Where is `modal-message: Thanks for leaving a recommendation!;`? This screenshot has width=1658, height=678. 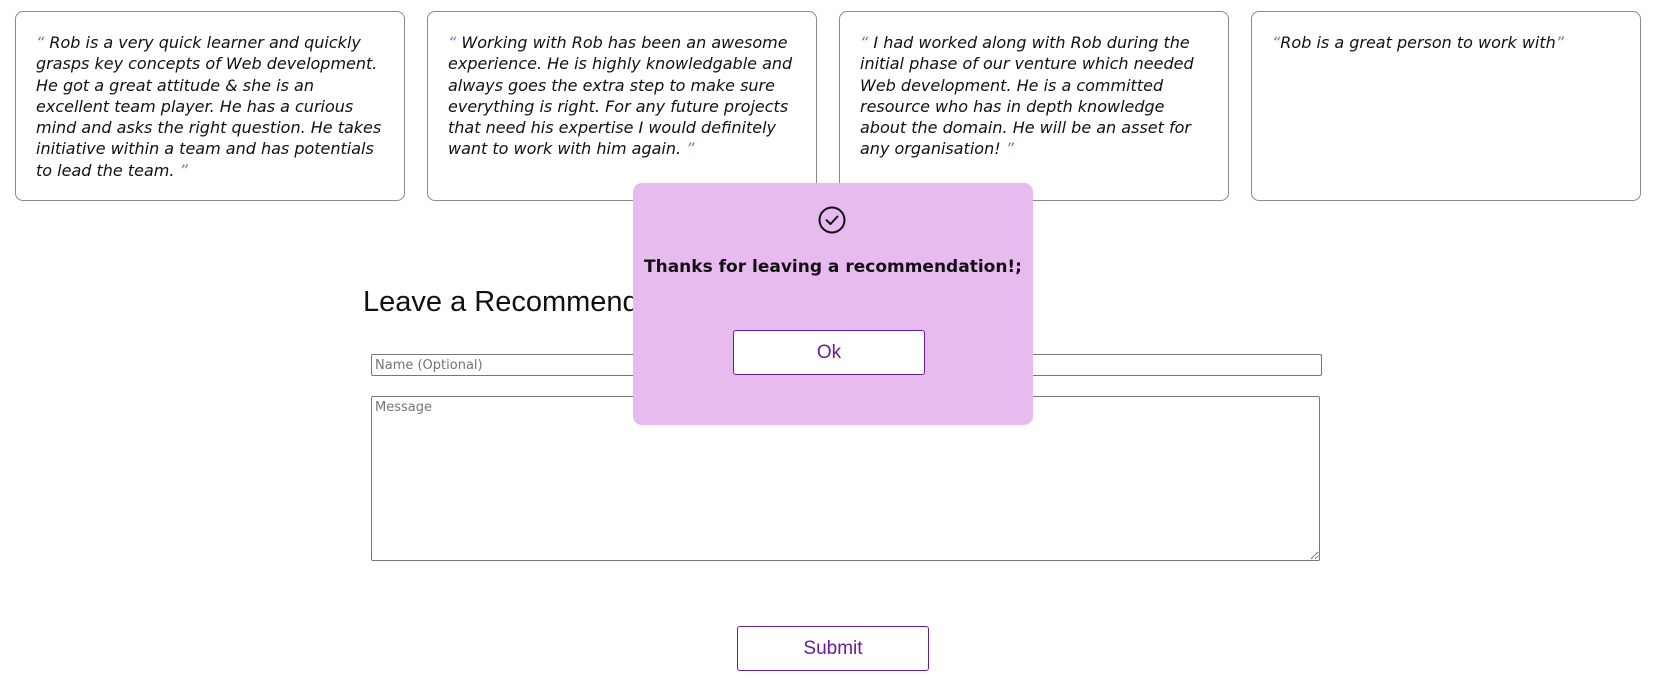 modal-message: Thanks for leaving a recommendation!; is located at coordinates (833, 267).